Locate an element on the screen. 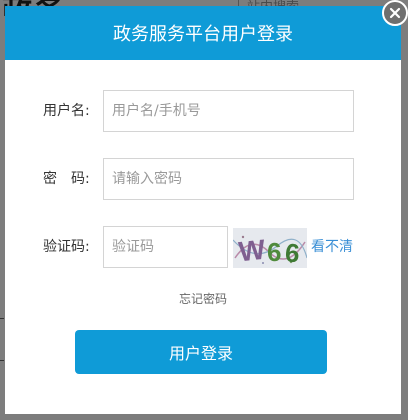 This screenshot has height=420, width=408. svg-text: W is located at coordinates (252, 251).